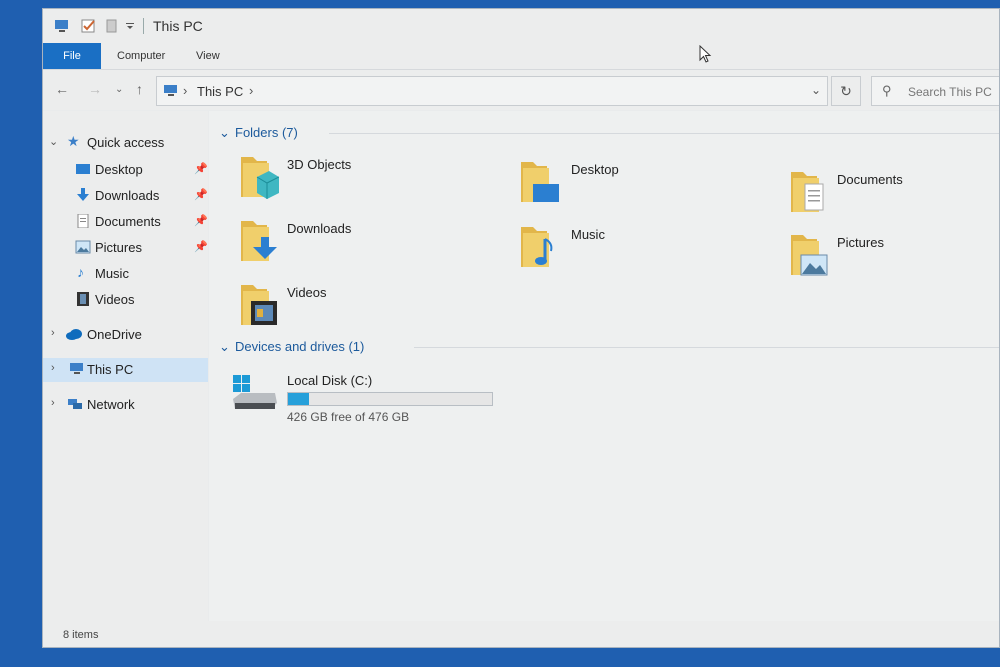 Image resolution: width=1000 pixels, height=667 pixels. What do you see at coordinates (89, 26) in the screenshot?
I see `properties-checkbox-icon` at bounding box center [89, 26].